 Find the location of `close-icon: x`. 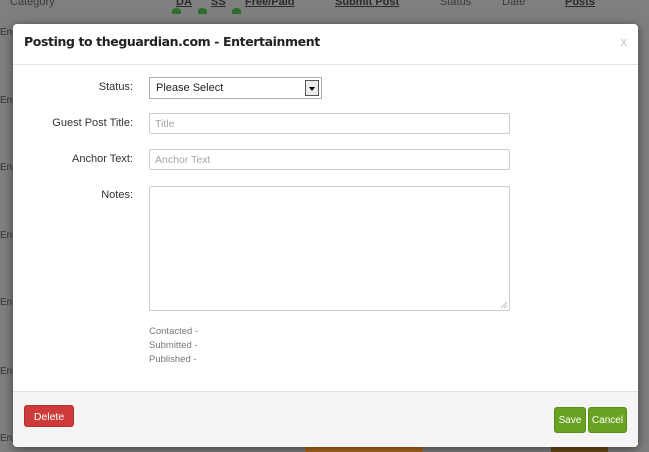

close-icon: x is located at coordinates (624, 41).